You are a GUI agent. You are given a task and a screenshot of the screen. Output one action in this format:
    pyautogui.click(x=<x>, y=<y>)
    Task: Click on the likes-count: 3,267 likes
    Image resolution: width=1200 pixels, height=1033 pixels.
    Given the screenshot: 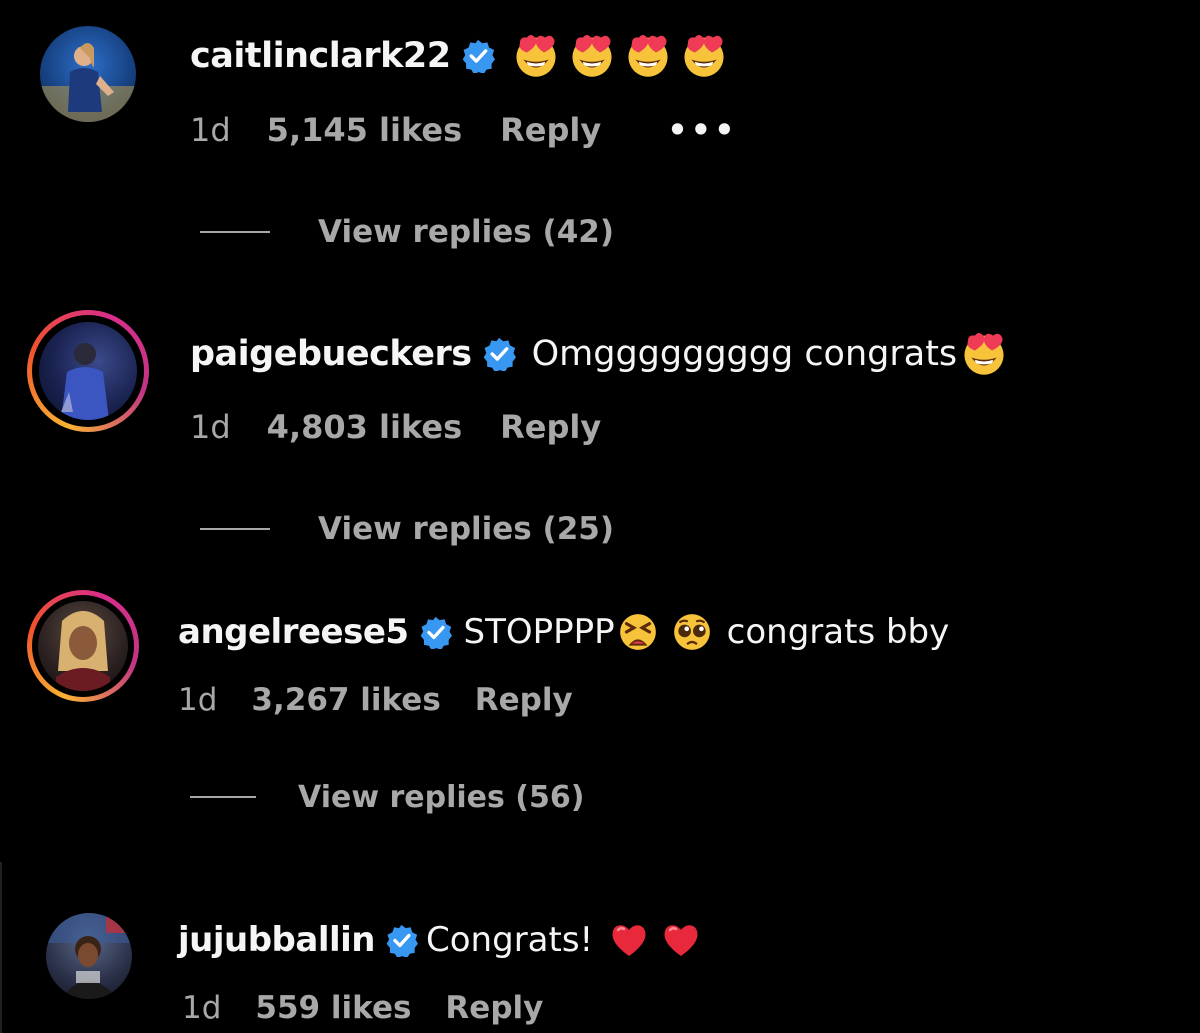 What is the action you would take?
    pyautogui.click(x=345, y=700)
    